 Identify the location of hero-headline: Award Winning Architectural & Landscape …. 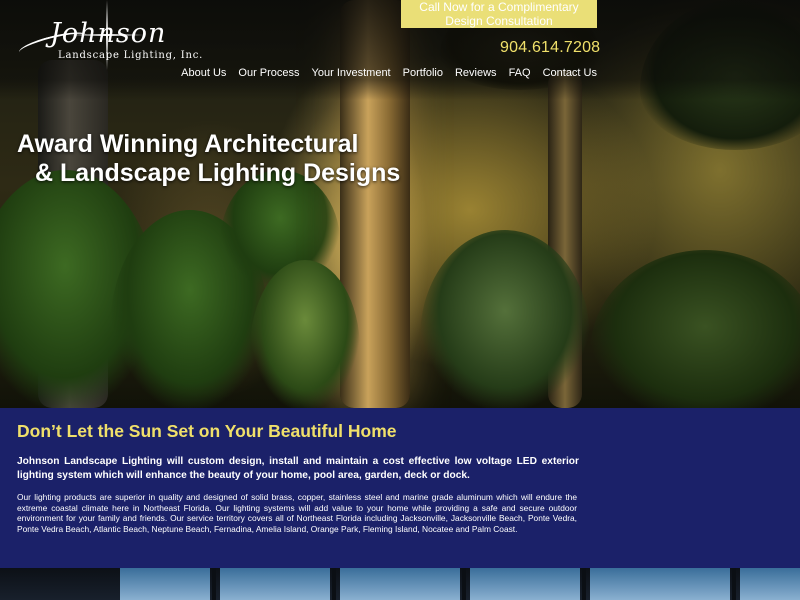
(208, 159).